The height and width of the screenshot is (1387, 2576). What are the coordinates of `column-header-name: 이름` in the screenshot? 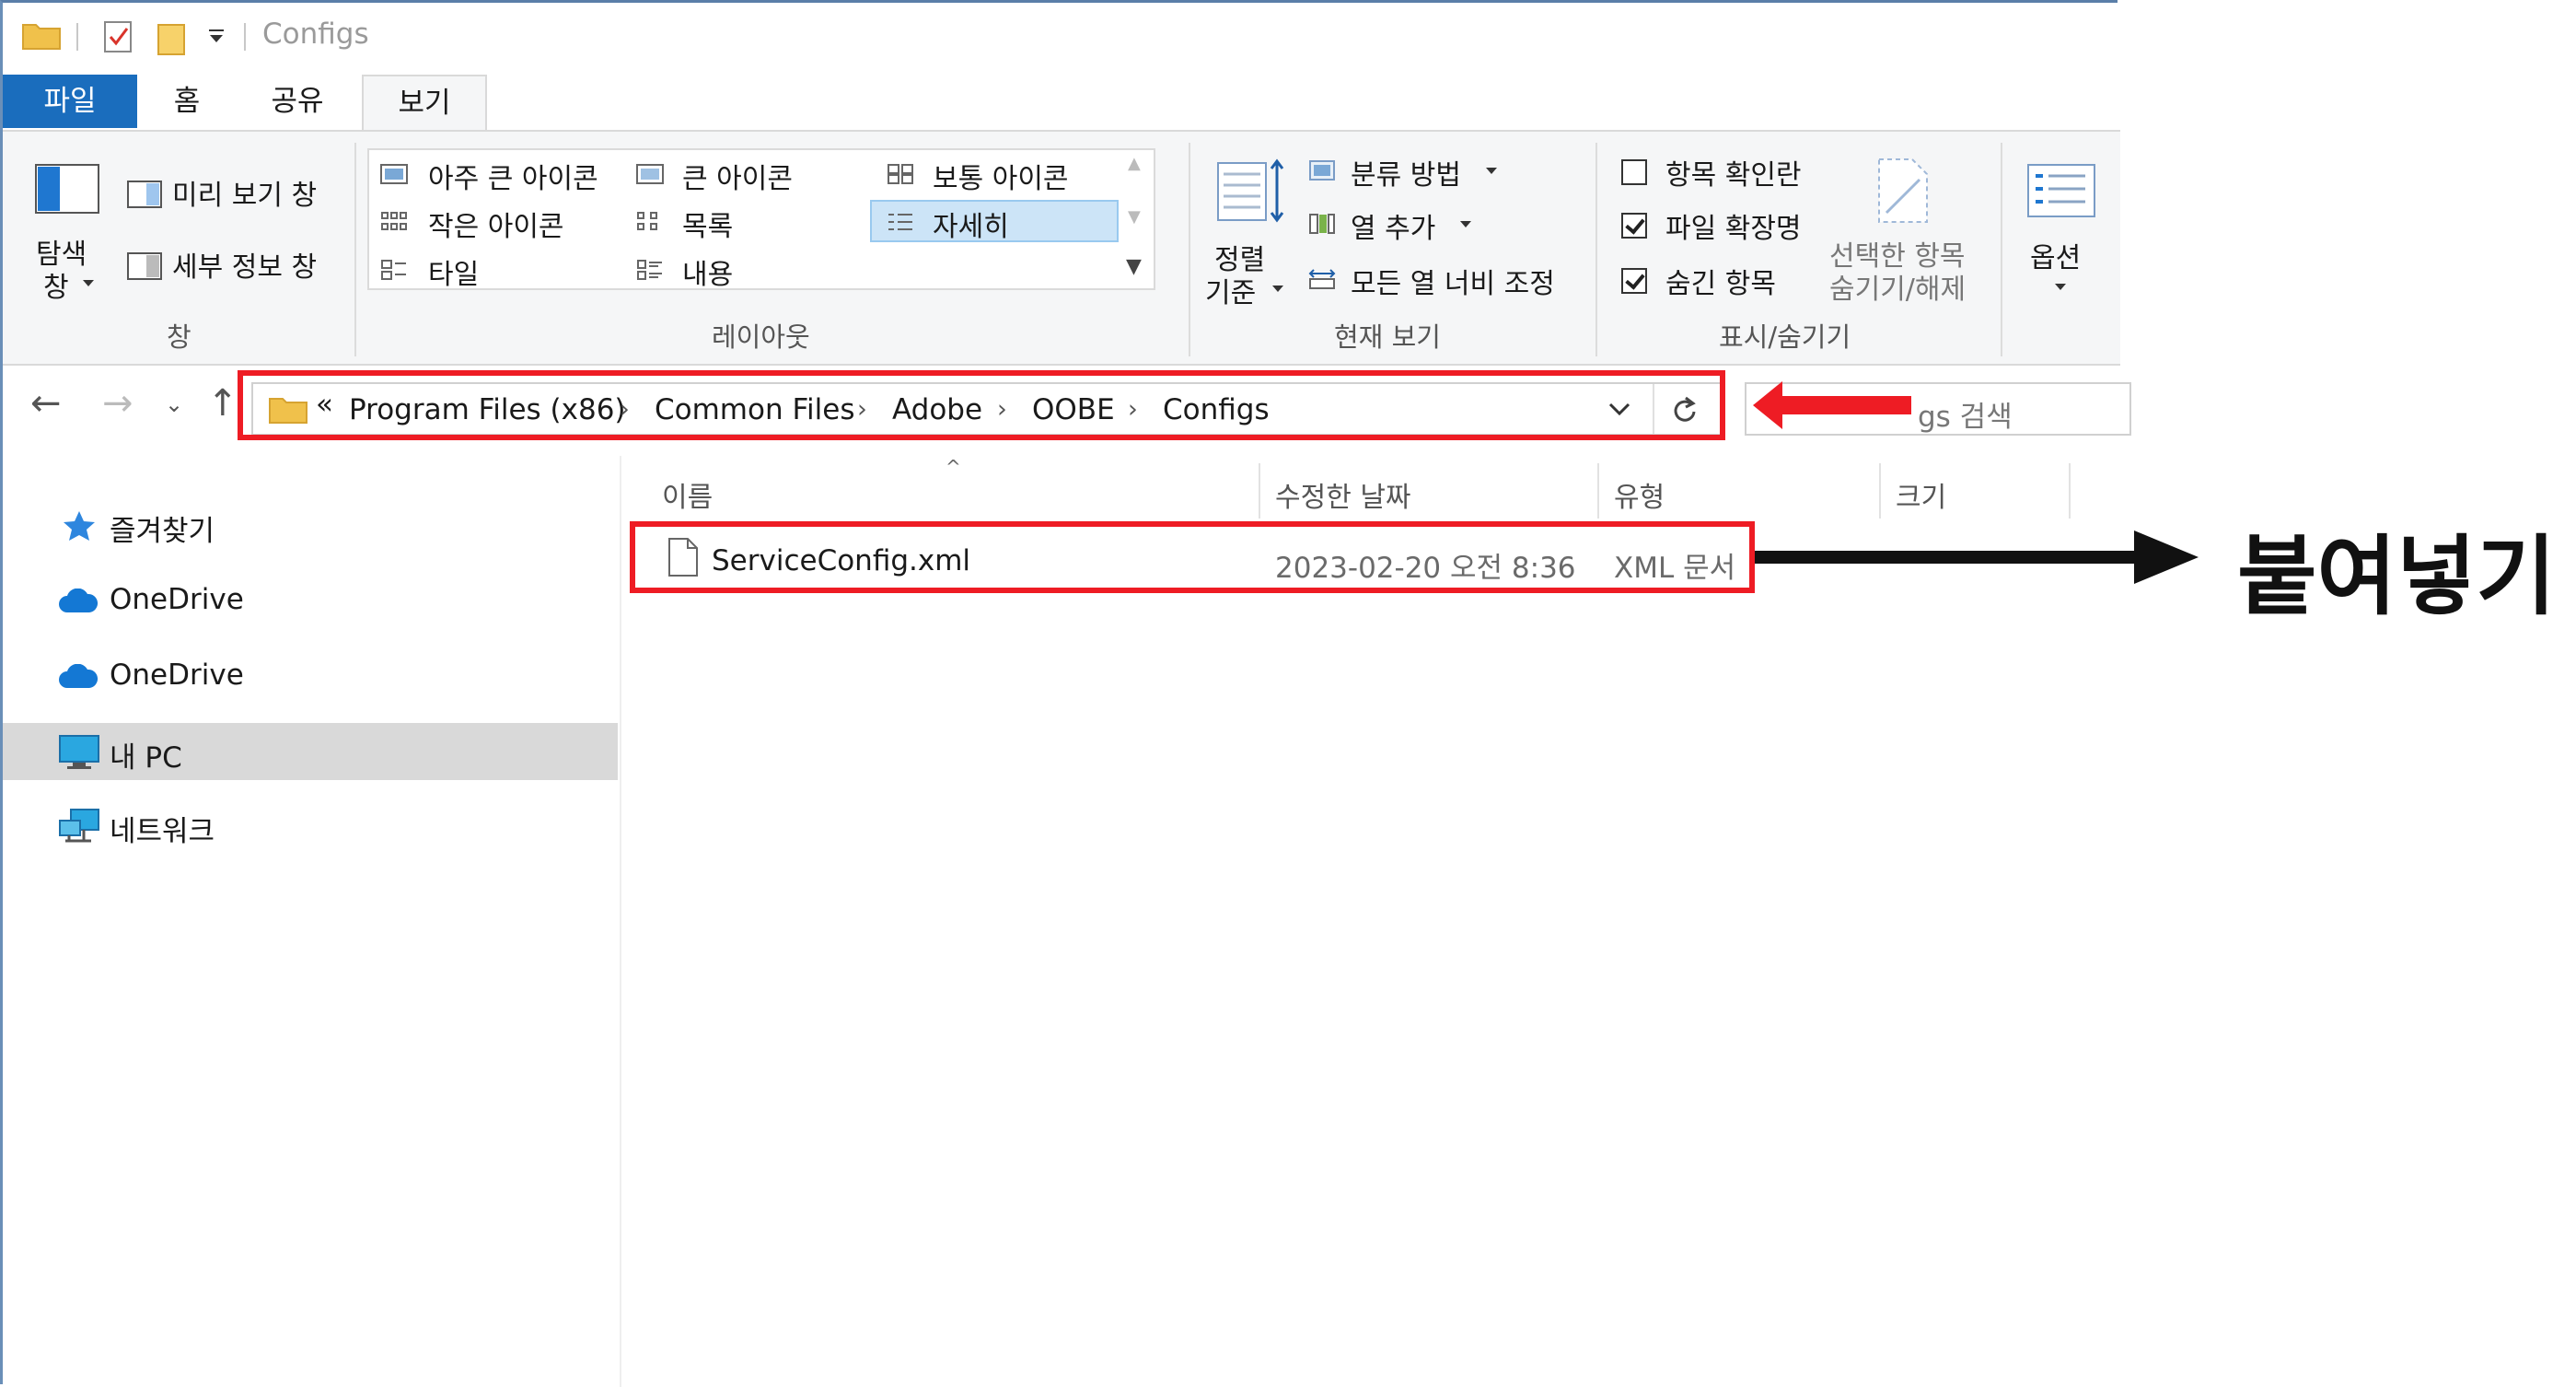 It's located at (687, 494).